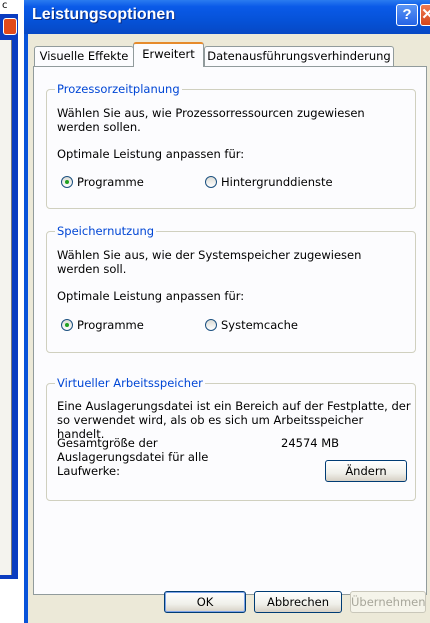 This screenshot has width=430, height=623. Describe the element at coordinates (6, 307) in the screenshot. I see `background-window-client` at that location.